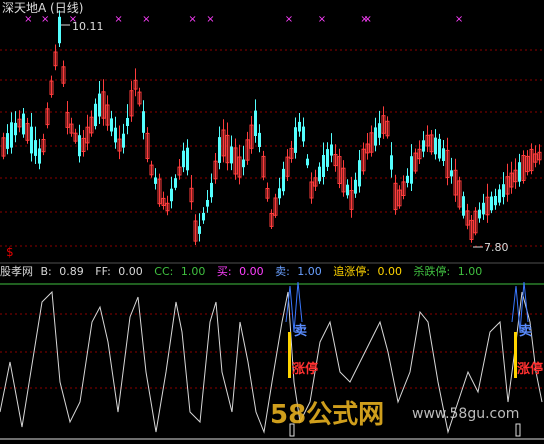  What do you see at coordinates (466, 414) in the screenshot?
I see `watermark-url: www.58gu.com` at bounding box center [466, 414].